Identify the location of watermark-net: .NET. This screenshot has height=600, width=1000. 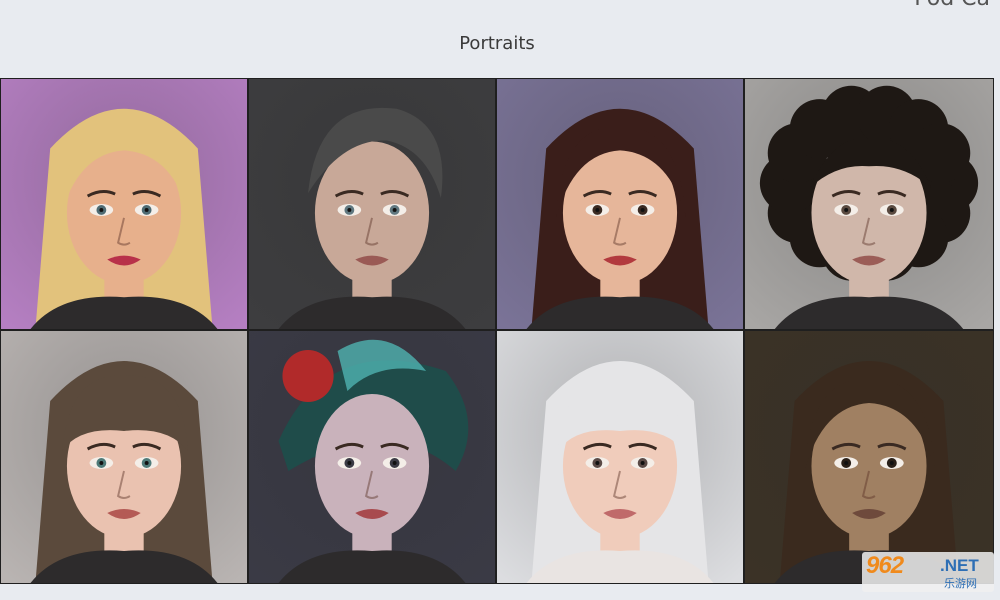
(959, 565).